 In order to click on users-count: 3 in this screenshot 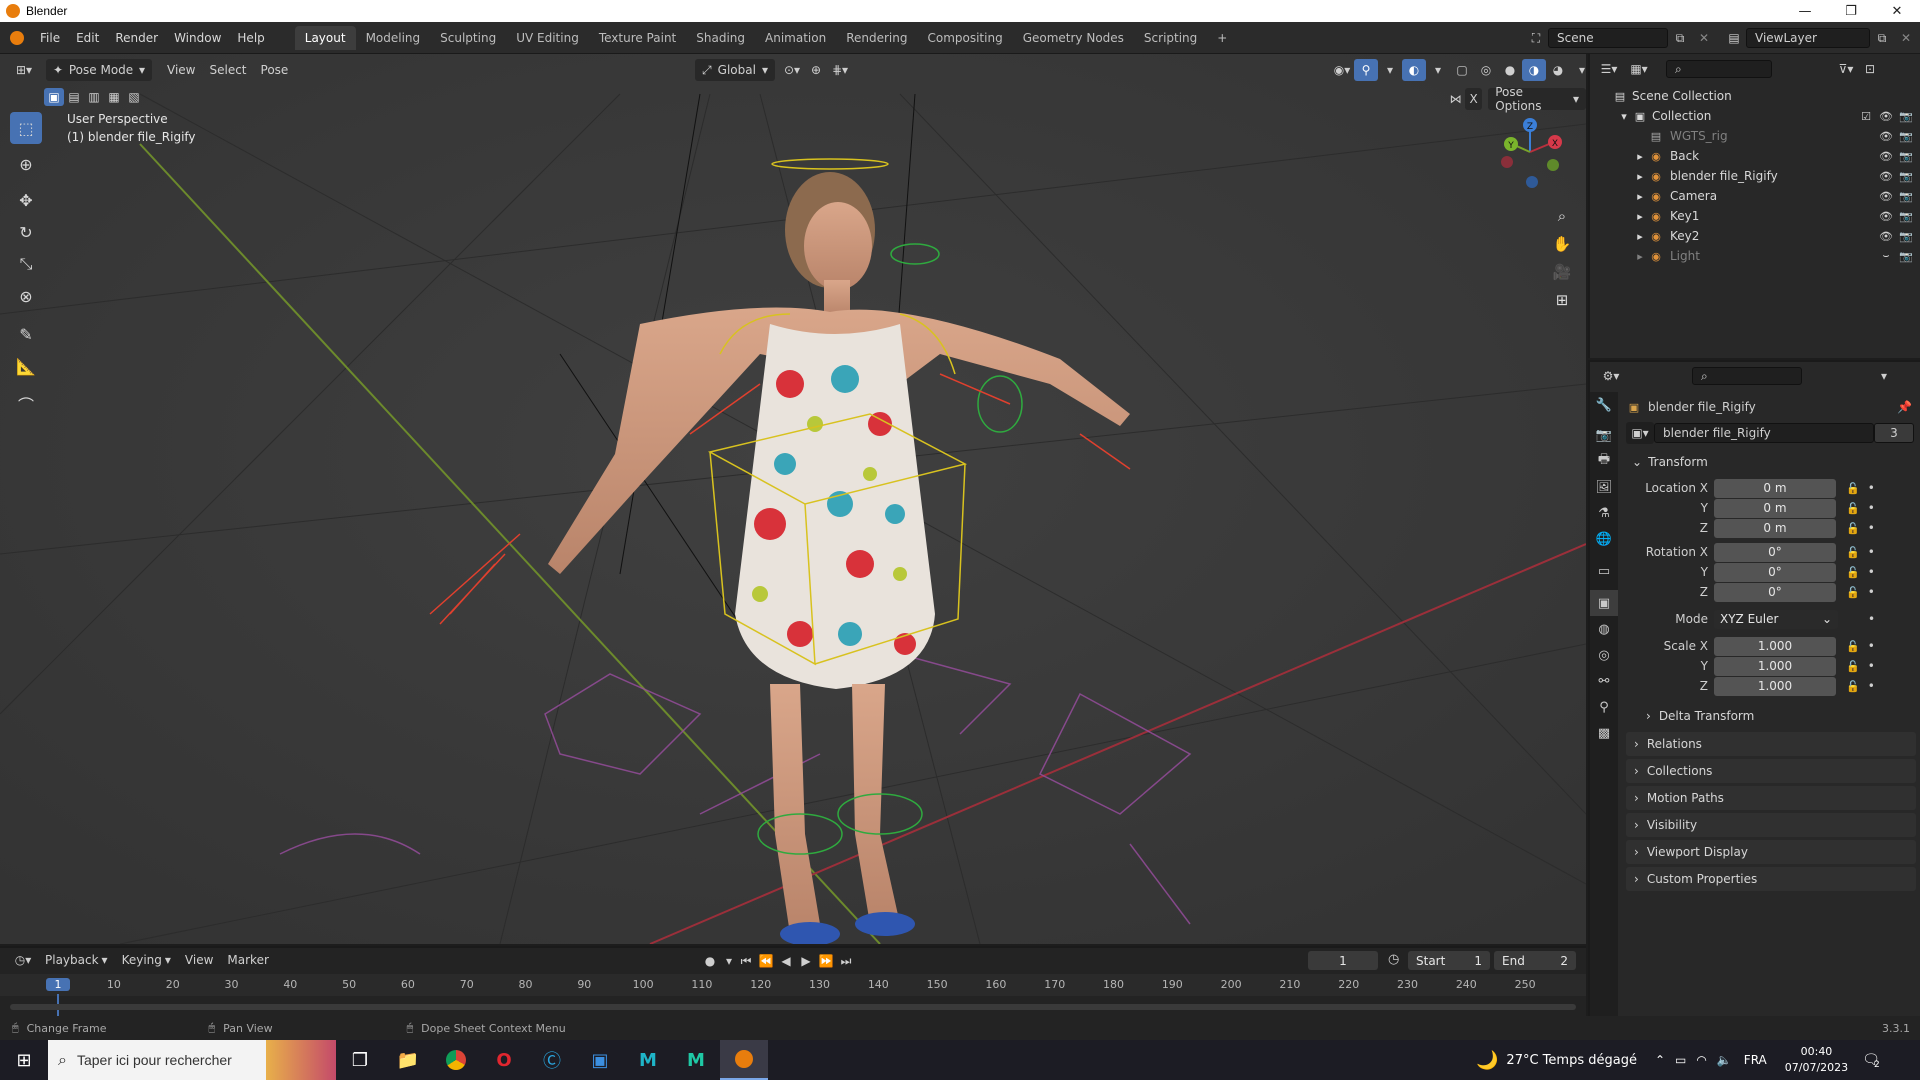, I will do `click(1894, 433)`.